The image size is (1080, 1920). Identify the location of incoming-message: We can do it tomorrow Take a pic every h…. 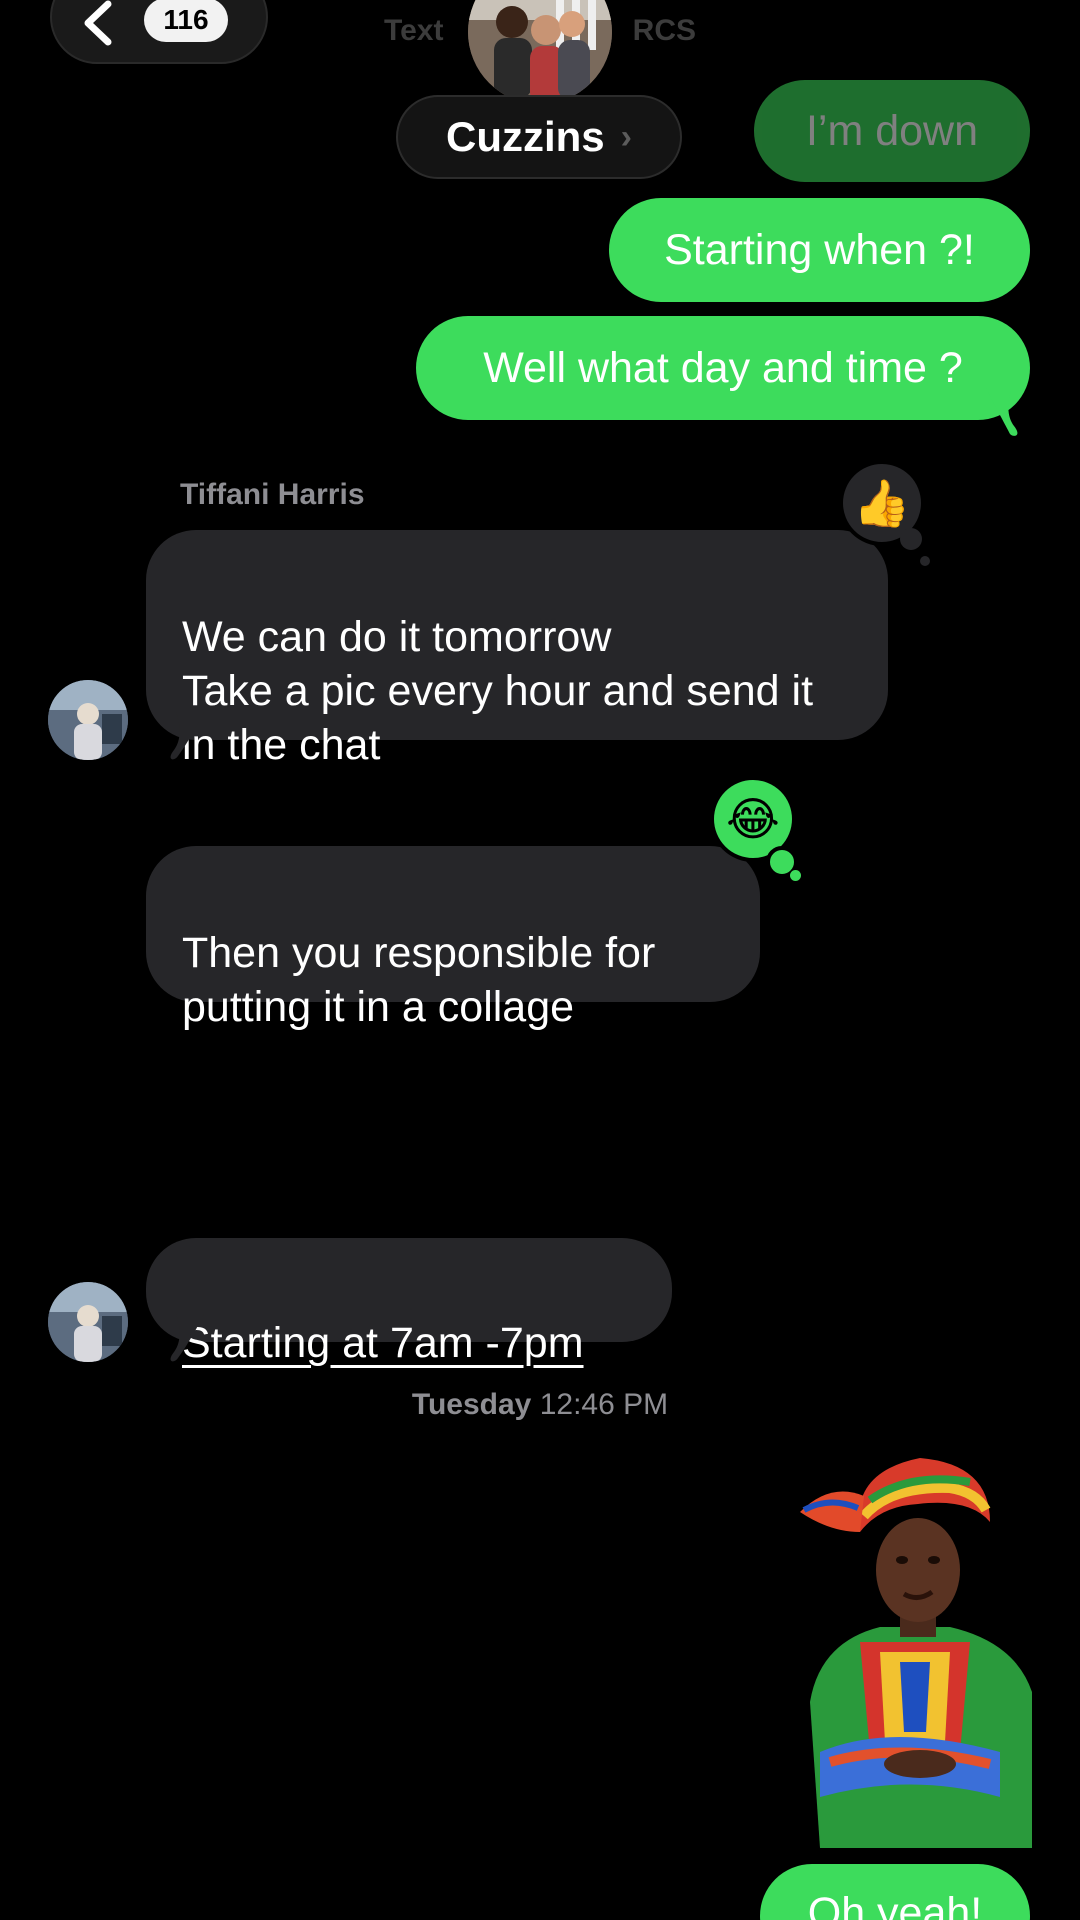
(517, 649).